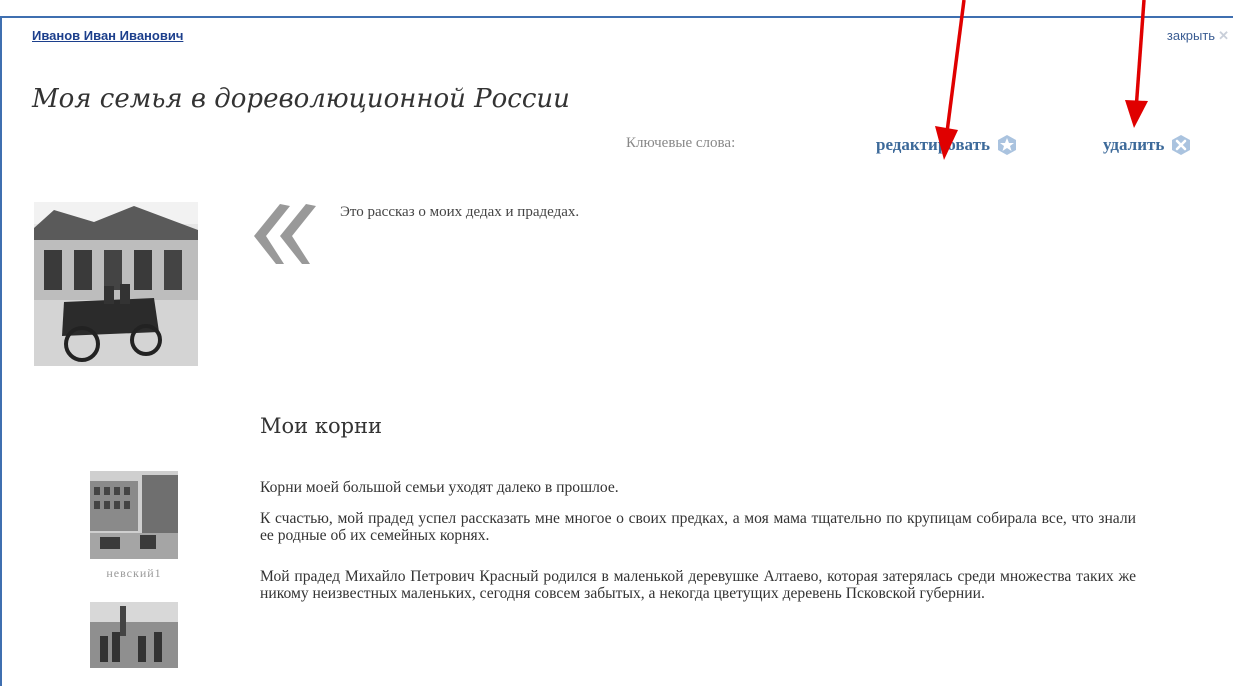 This screenshot has height=686, width=1233. I want to click on delete-label: удалить, so click(1134, 144).